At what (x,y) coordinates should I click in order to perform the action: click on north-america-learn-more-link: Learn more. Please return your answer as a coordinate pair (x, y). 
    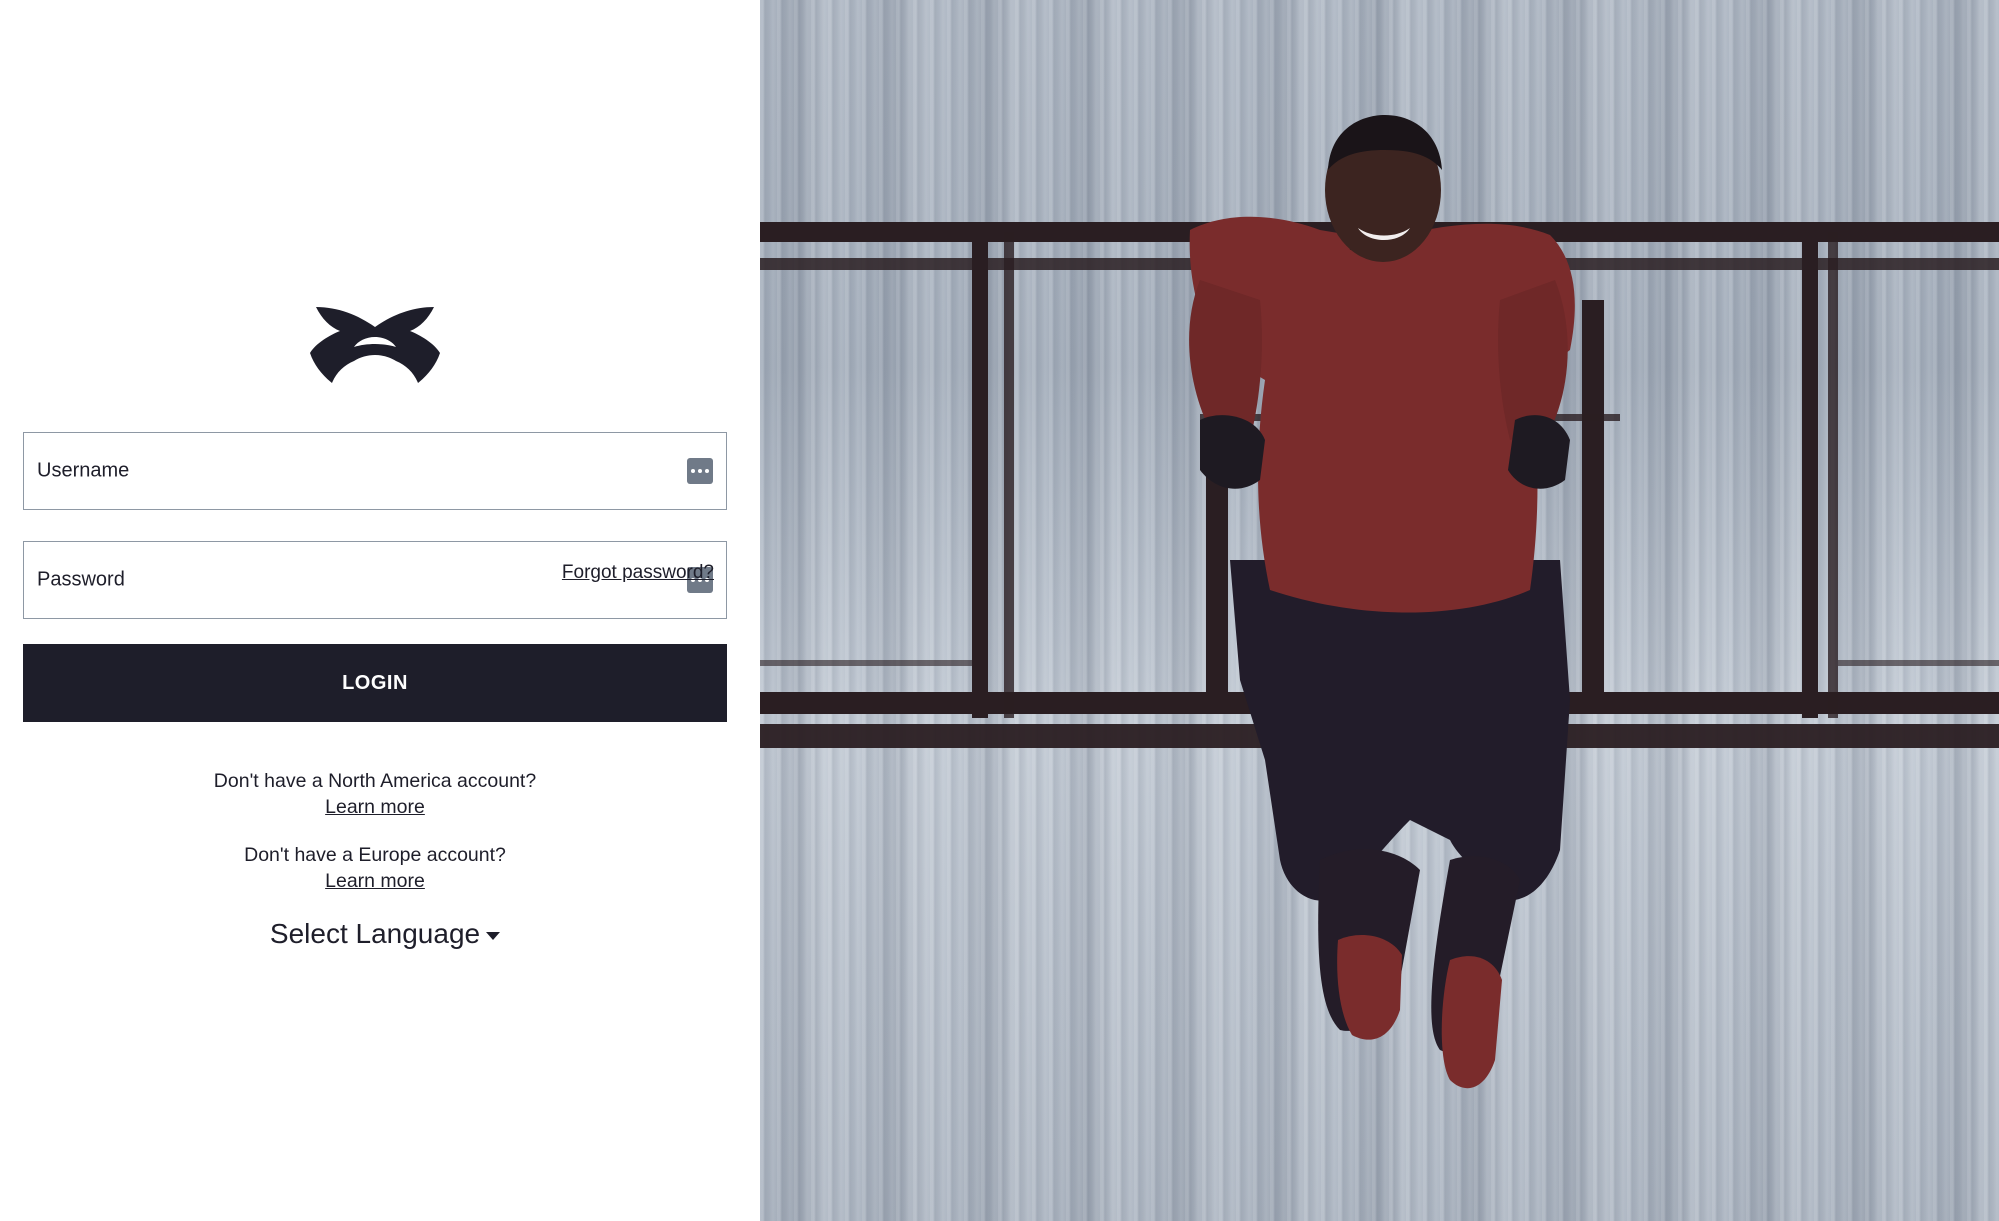
    Looking at the image, I should click on (375, 807).